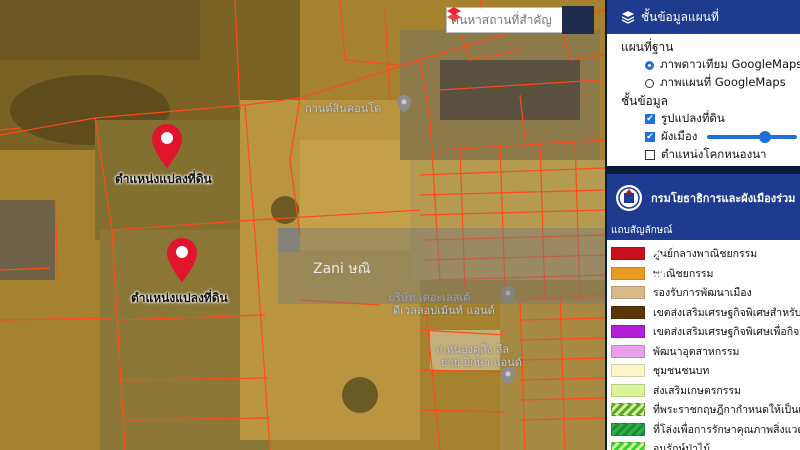 The width and height of the screenshot is (800, 450). I want to click on brand-watermark: DDproperty, so click(707, 263).